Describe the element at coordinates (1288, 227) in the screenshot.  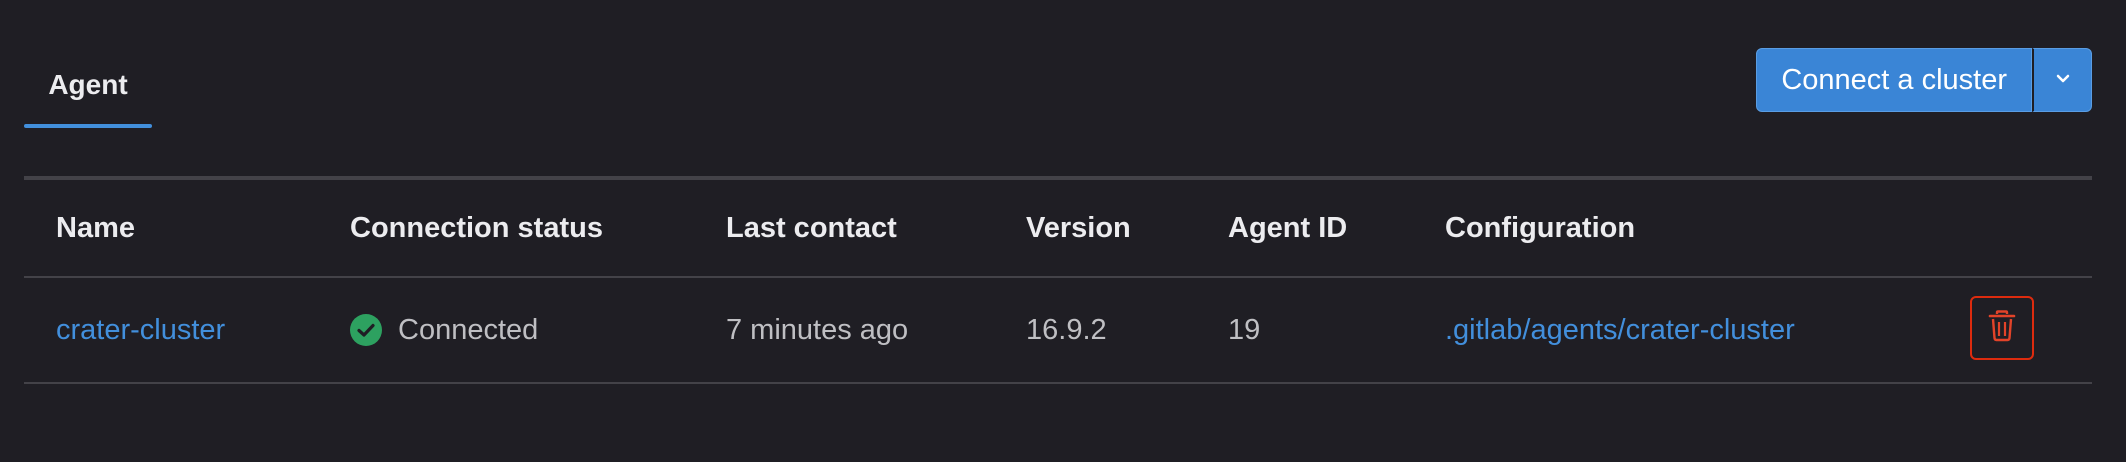
I see `column-header-agent-id: Agent ID` at that location.